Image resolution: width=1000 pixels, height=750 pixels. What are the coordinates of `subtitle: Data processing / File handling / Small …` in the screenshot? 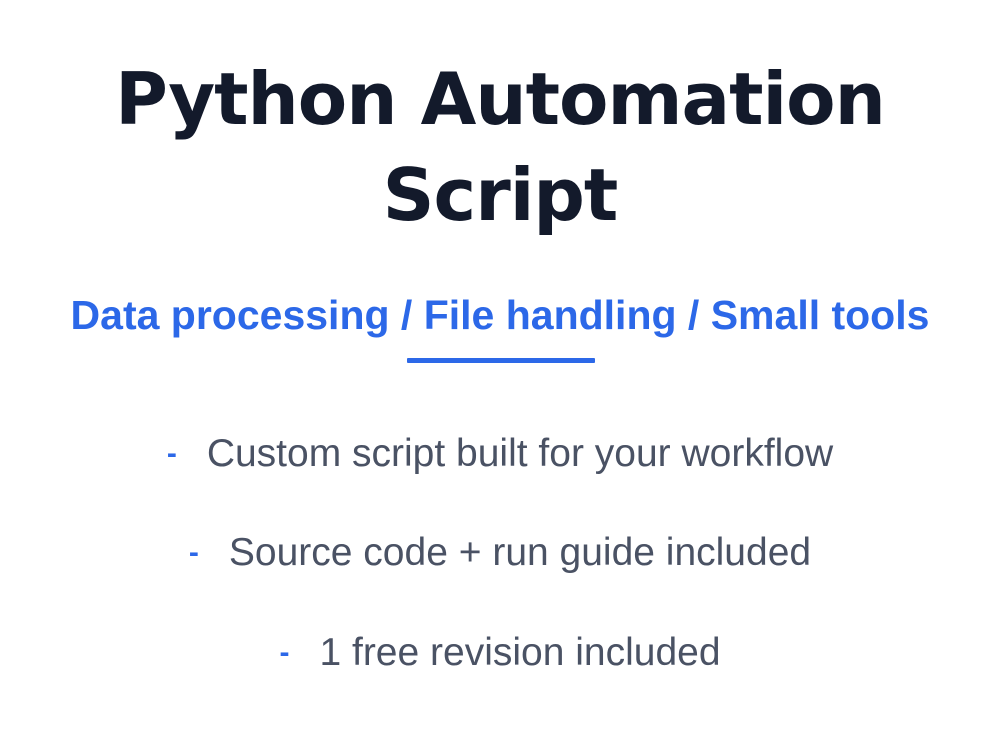 It's located at (500, 315).